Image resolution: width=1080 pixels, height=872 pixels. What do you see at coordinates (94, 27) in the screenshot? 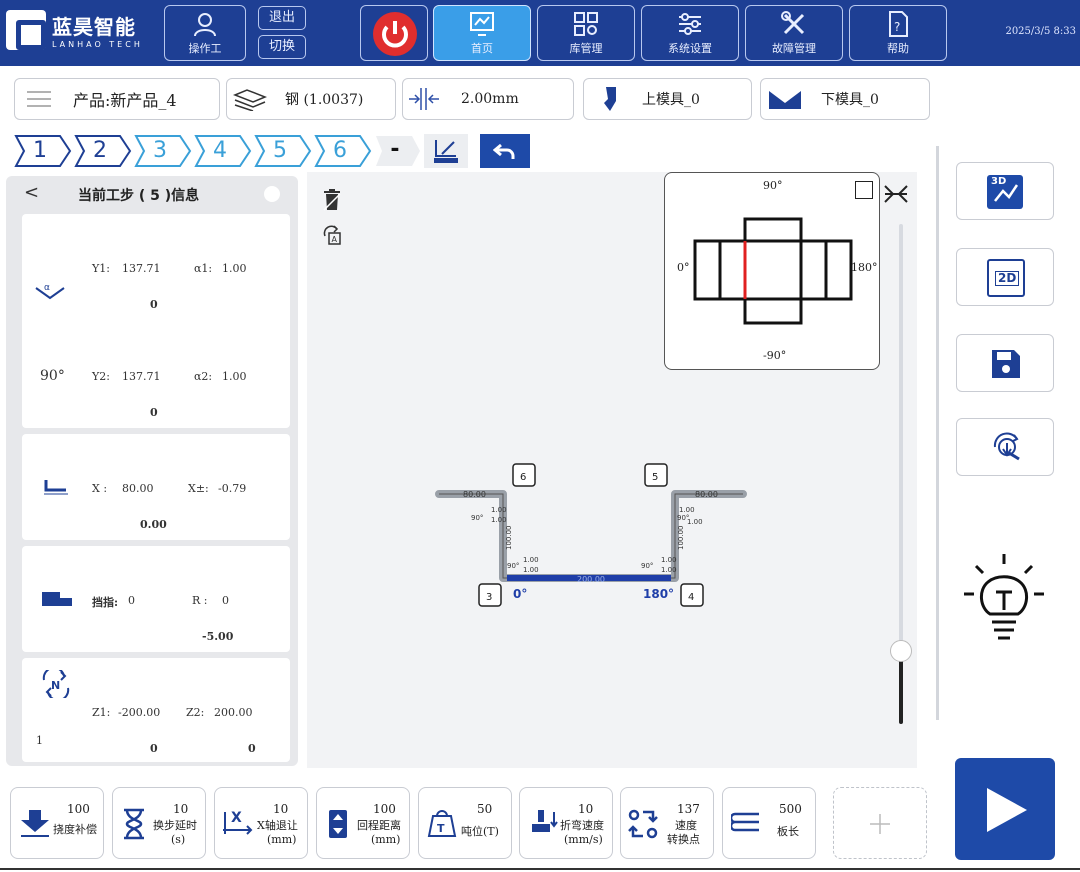
I see `brand-name: 蓝昊智能` at bounding box center [94, 27].